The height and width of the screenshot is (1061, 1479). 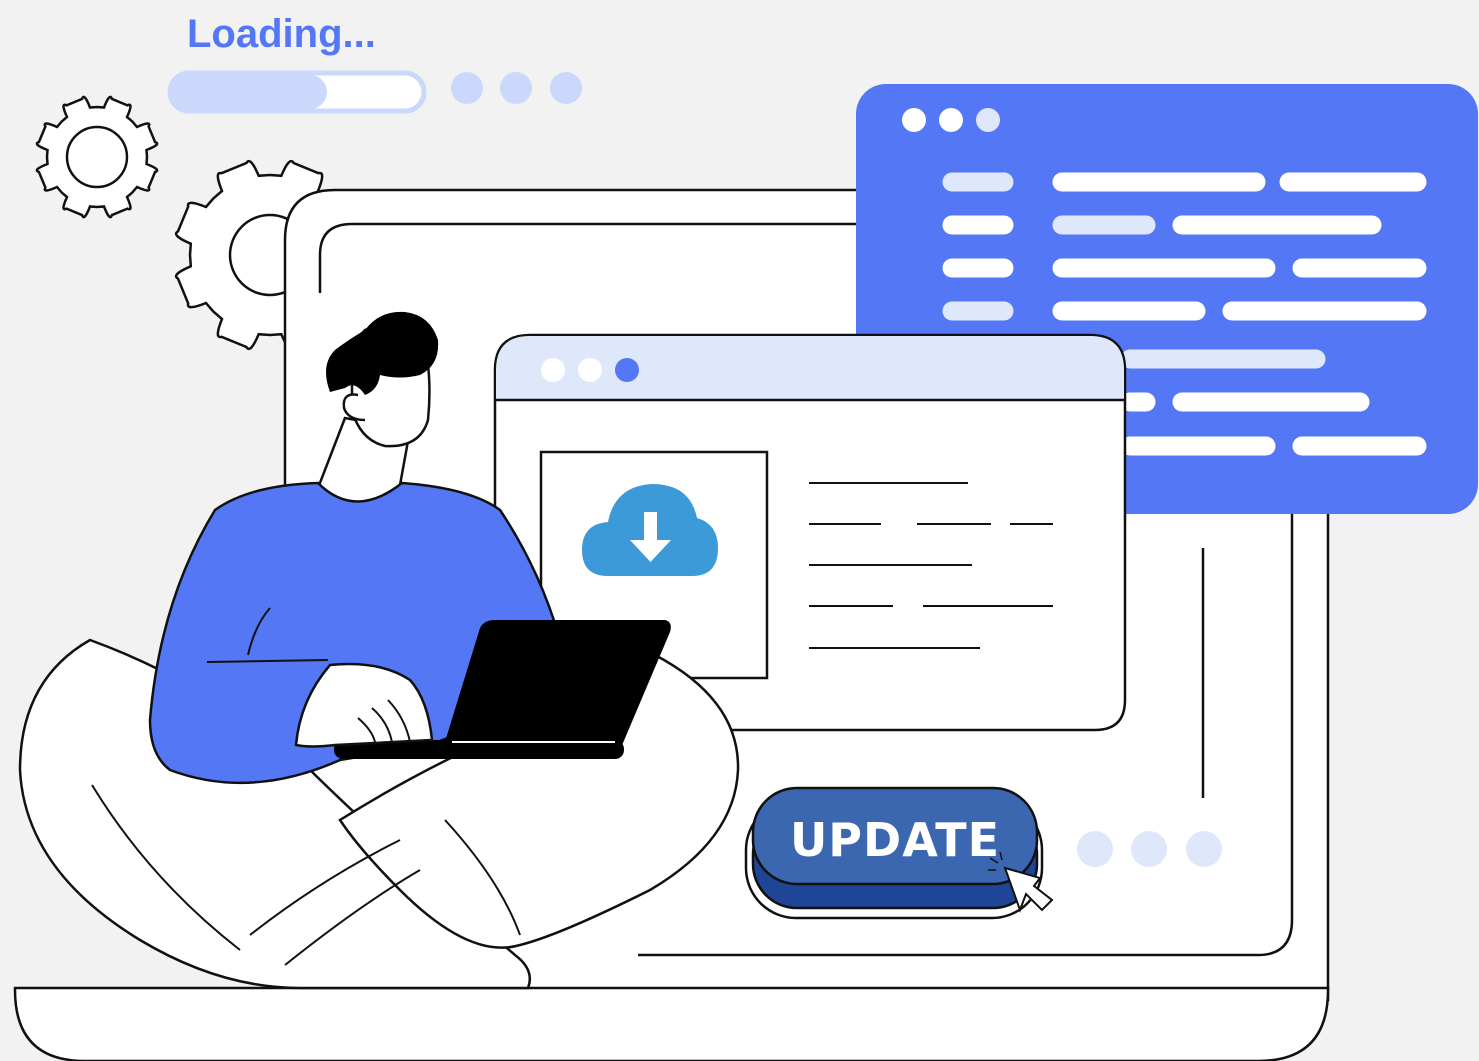 I want to click on desk-base, so click(x=671, y=1023).